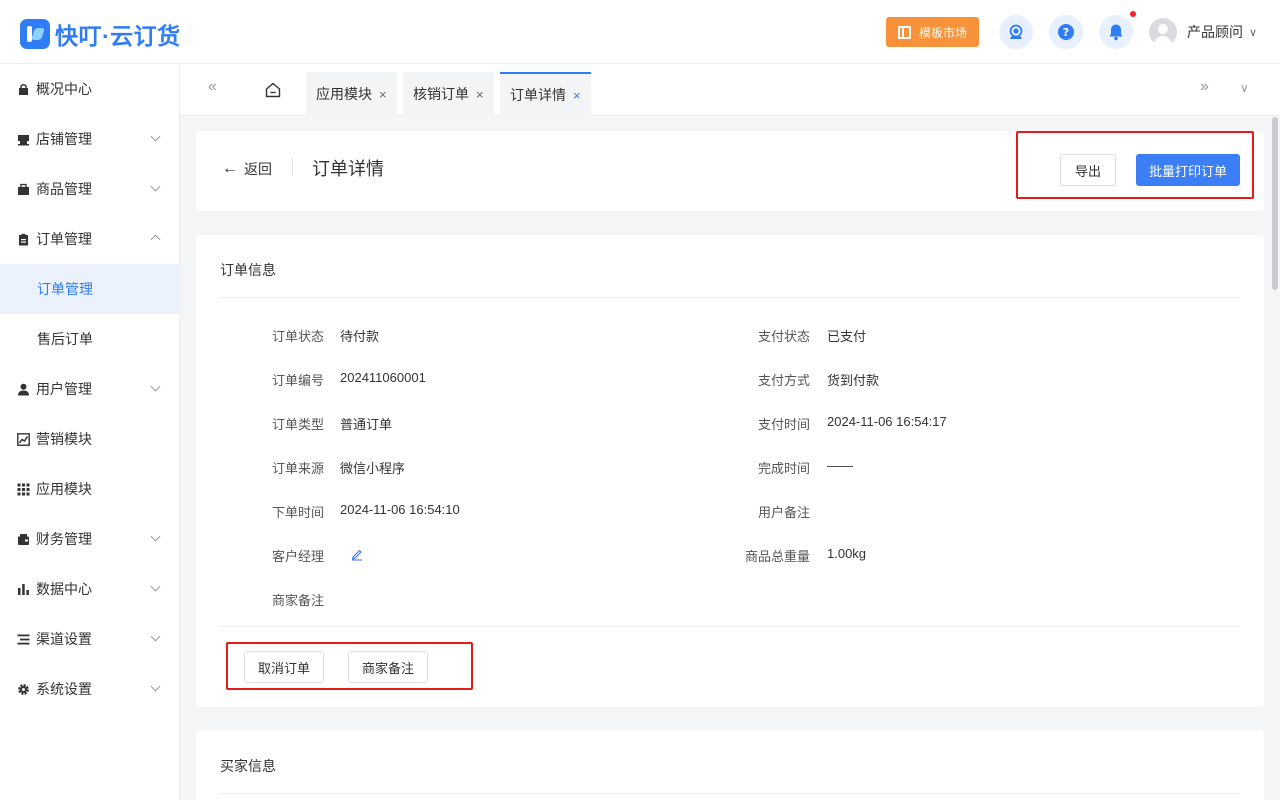 The width and height of the screenshot is (1280, 800). I want to click on chevron-up-icon, so click(155, 239).